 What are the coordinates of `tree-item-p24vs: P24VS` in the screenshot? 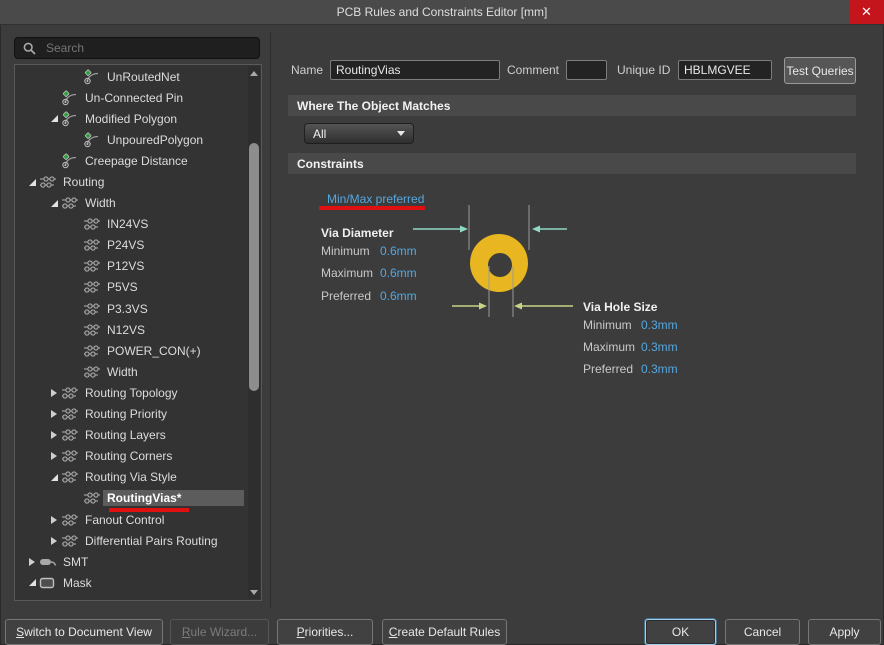 It's located at (131, 245).